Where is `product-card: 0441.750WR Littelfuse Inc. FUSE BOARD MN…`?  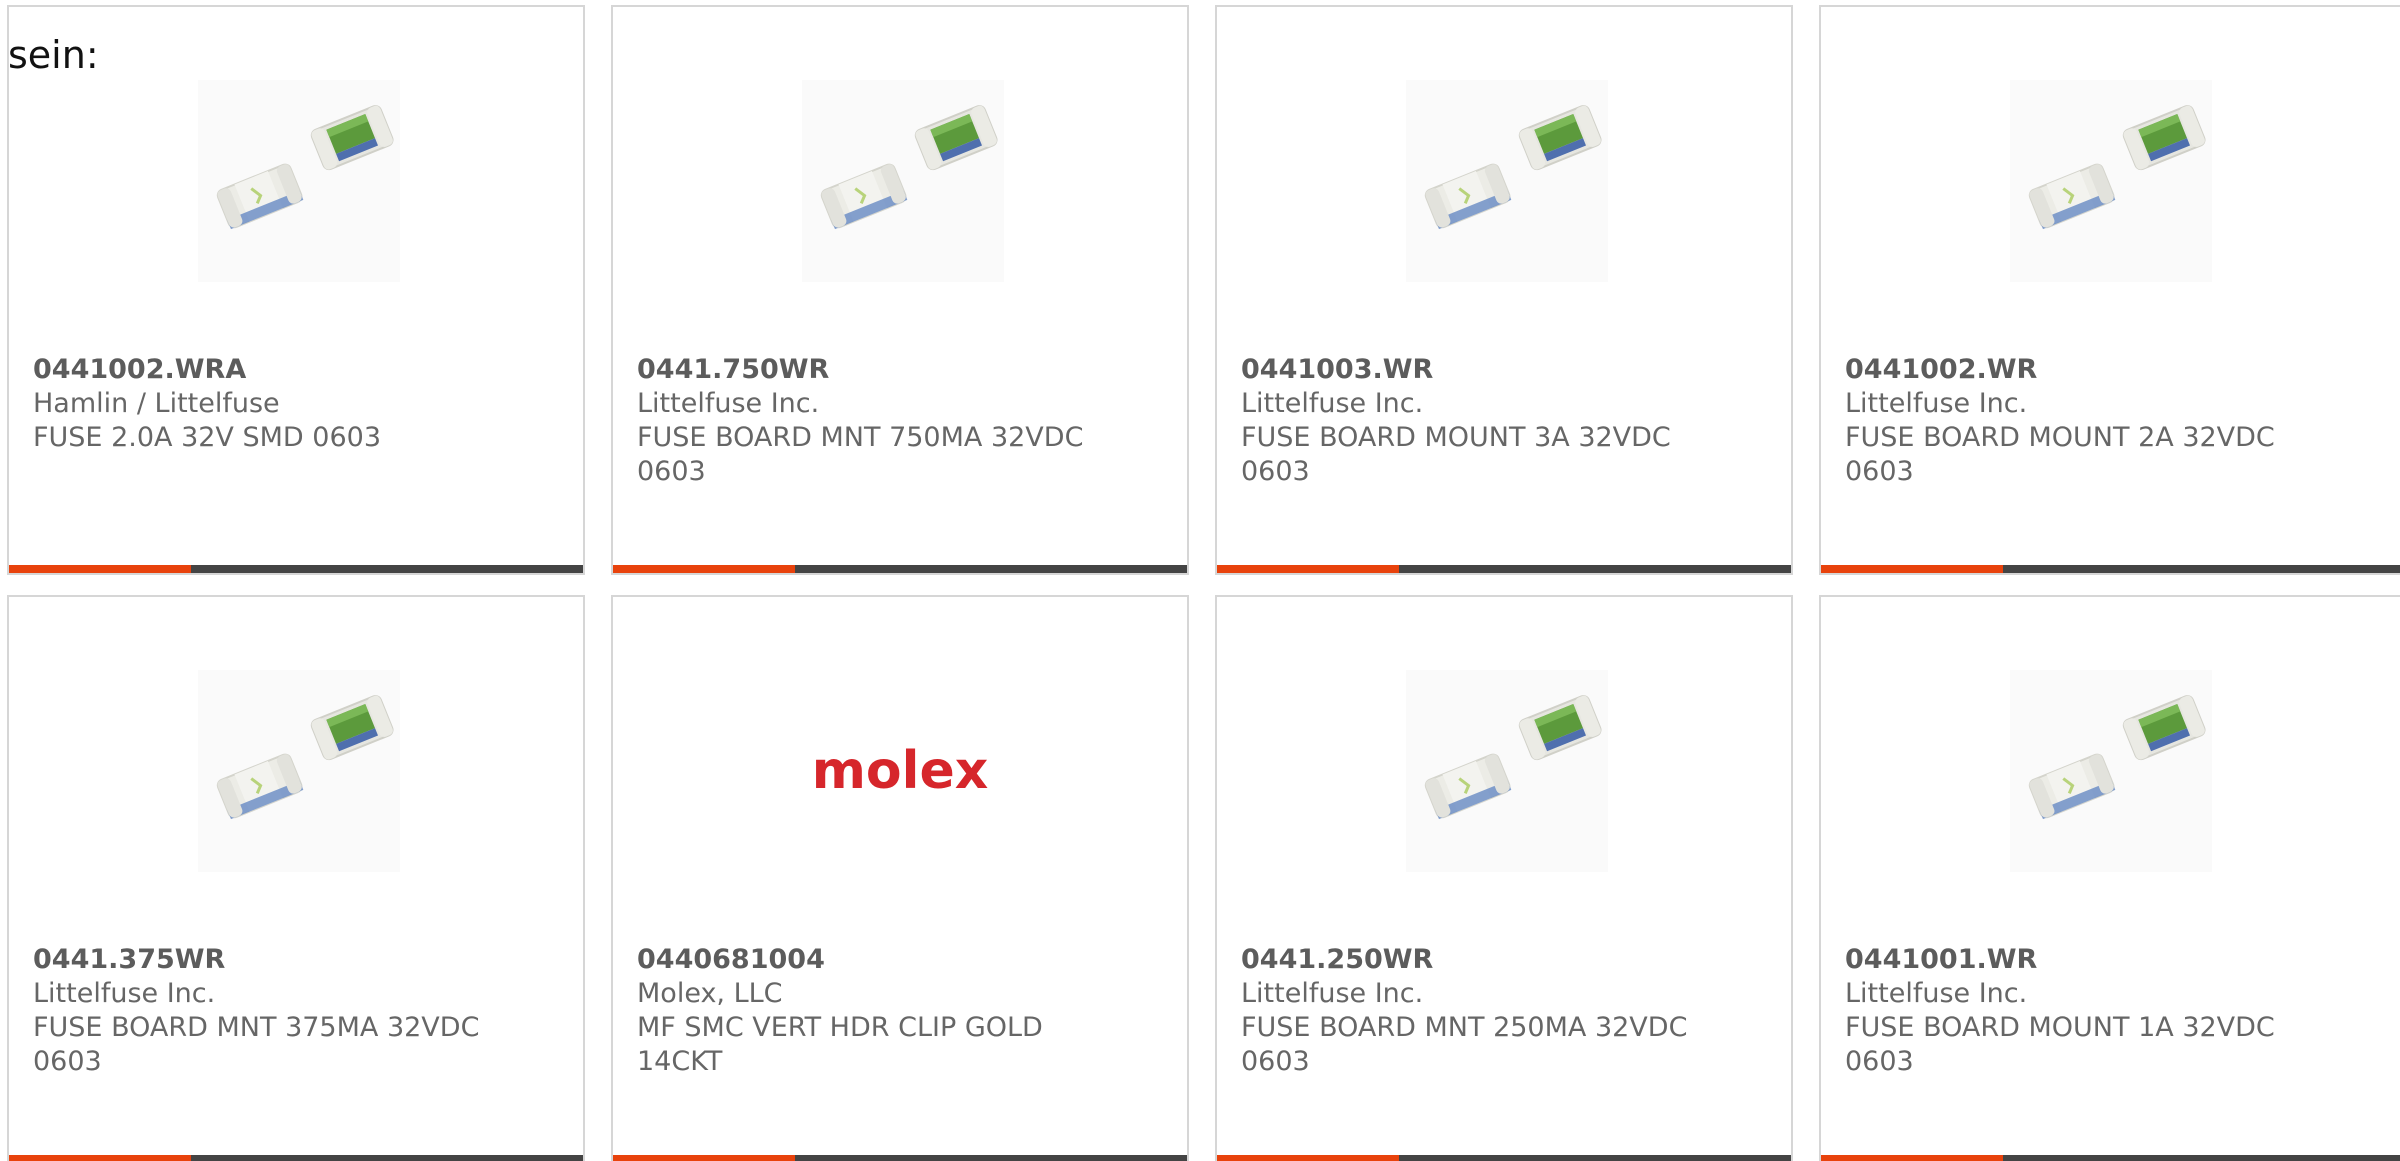 product-card: 0441.750WR Littelfuse Inc. FUSE BOARD MN… is located at coordinates (900, 290).